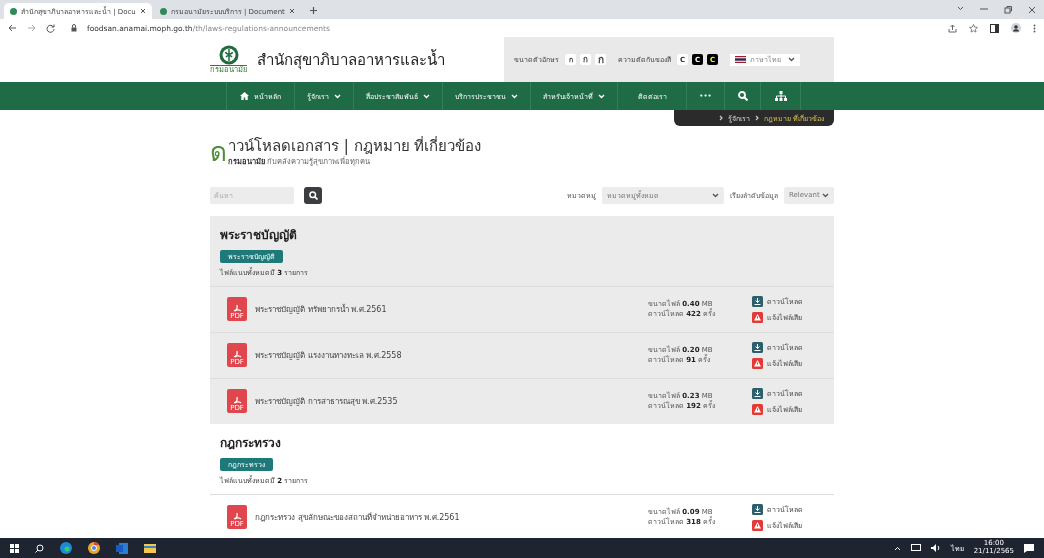 This screenshot has height=558, width=1044. What do you see at coordinates (122, 548) in the screenshot?
I see `word-app-icon` at bounding box center [122, 548].